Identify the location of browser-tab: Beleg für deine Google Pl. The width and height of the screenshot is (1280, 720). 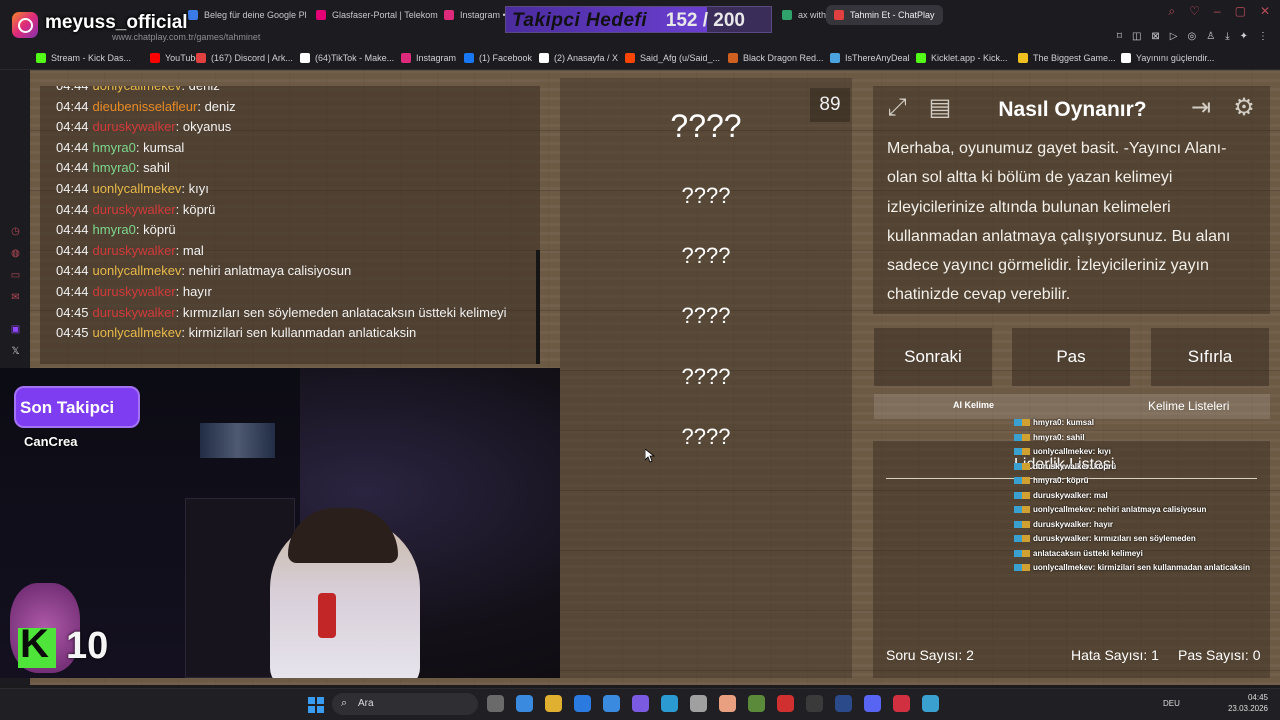
(247, 15).